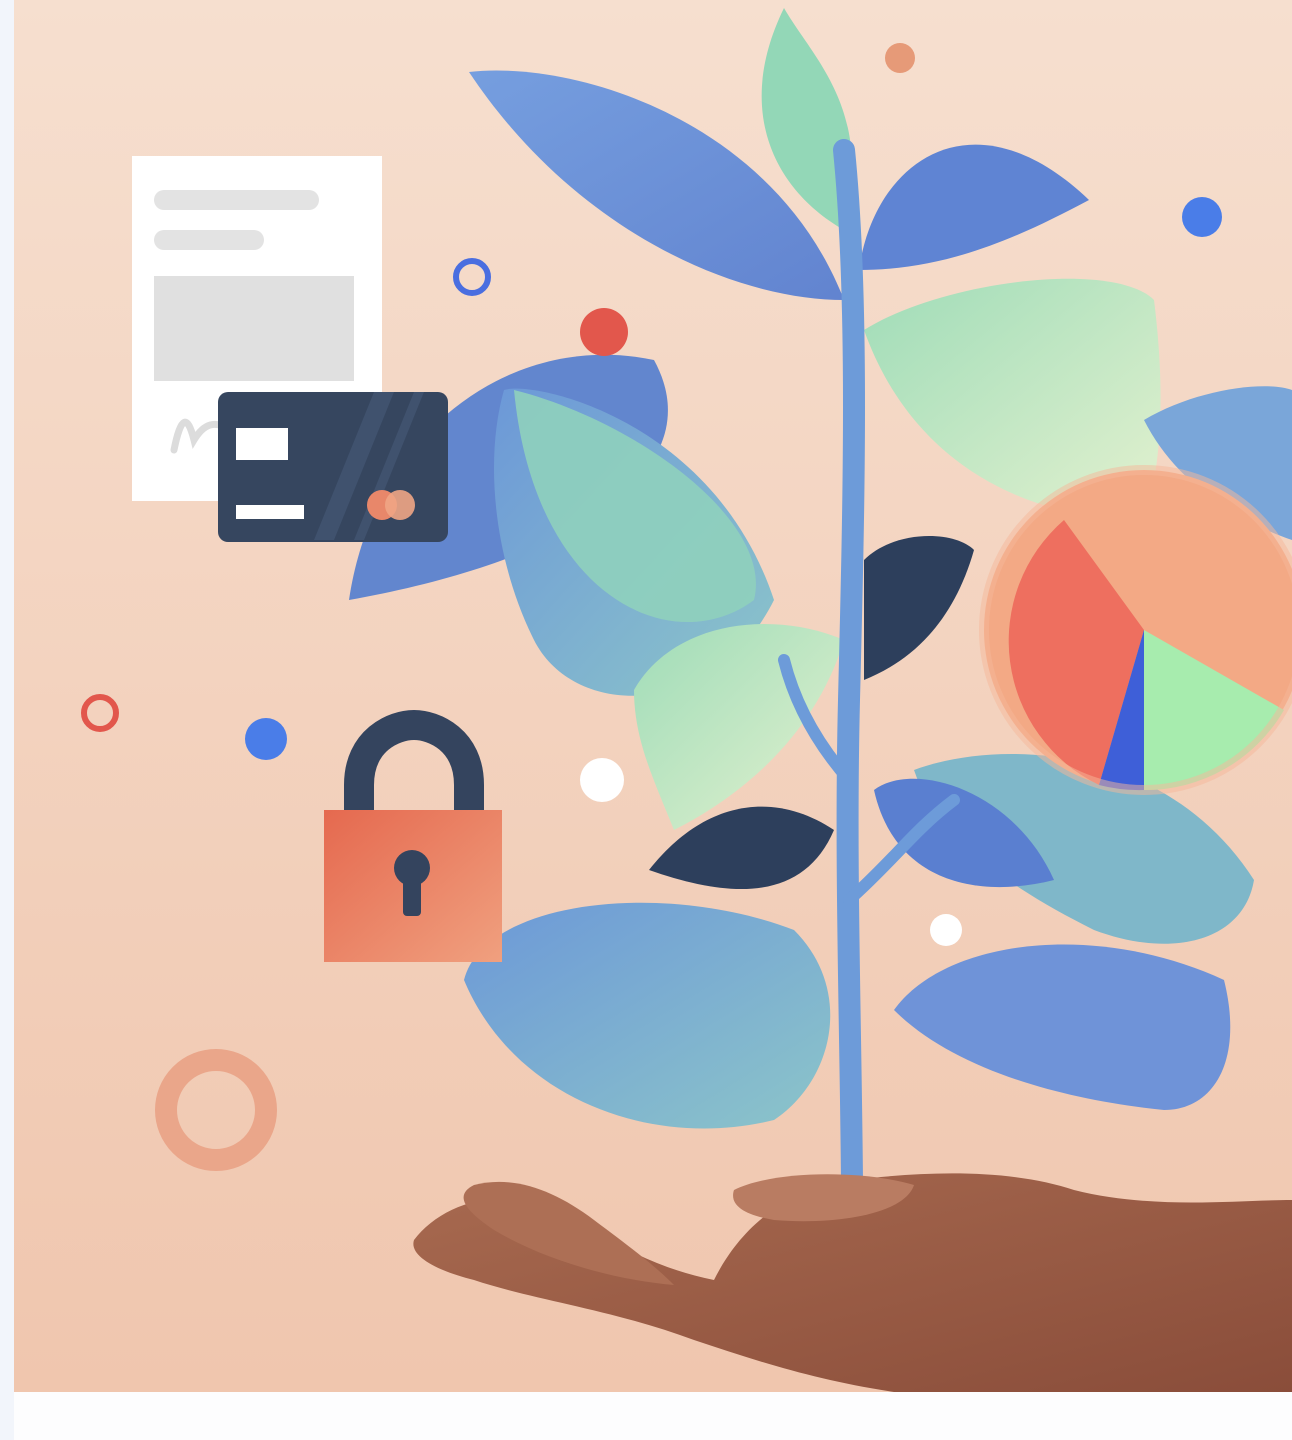 The height and width of the screenshot is (1440, 1292). I want to click on dot-orange-top, so click(900, 58).